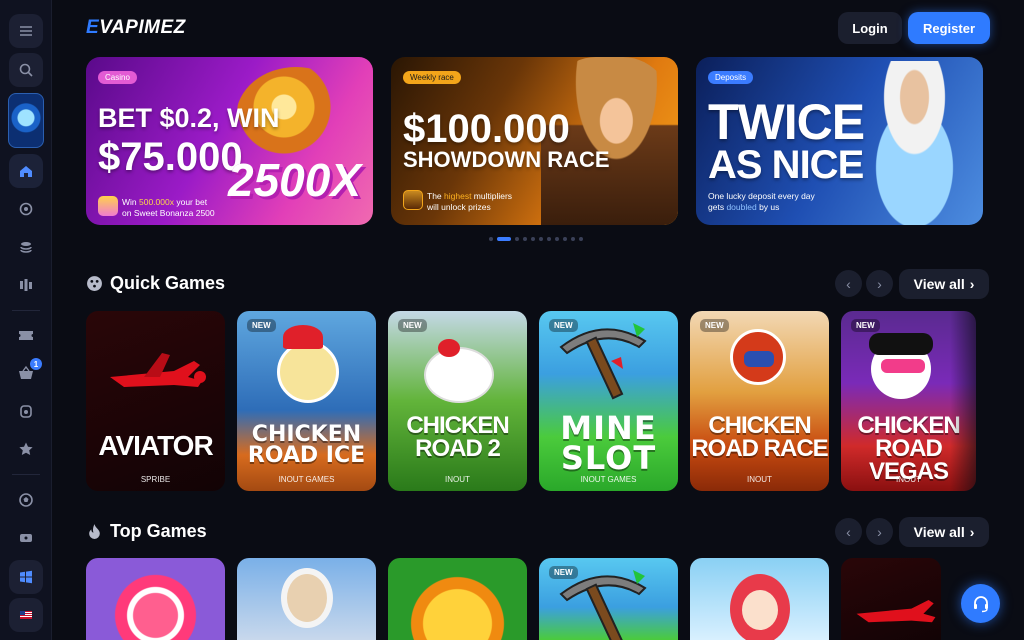  What do you see at coordinates (972, 284) in the screenshot?
I see `chevron-right-icon: ›` at bounding box center [972, 284].